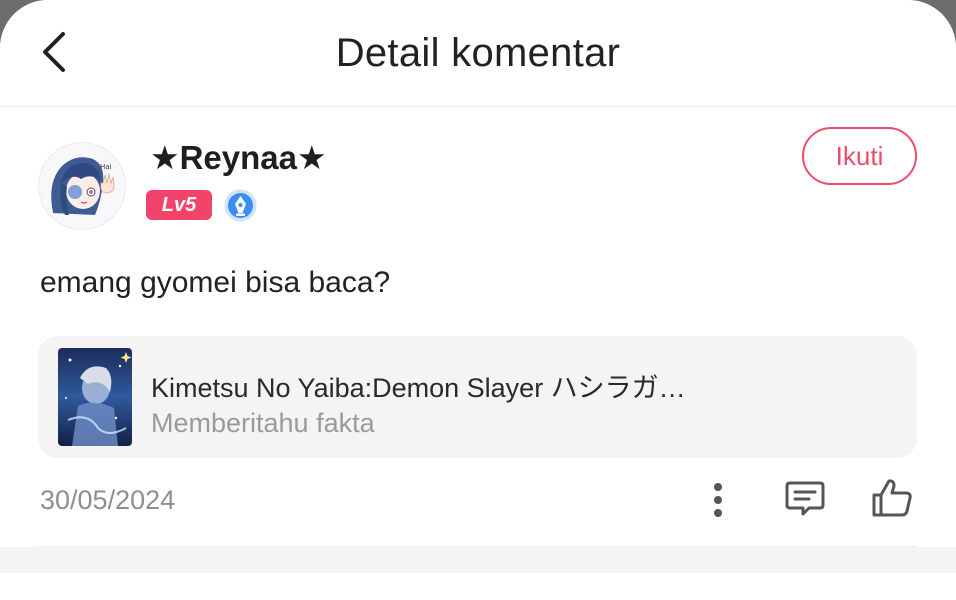 This screenshot has width=956, height=600. I want to click on follow-button: Ikuti, so click(859, 156).